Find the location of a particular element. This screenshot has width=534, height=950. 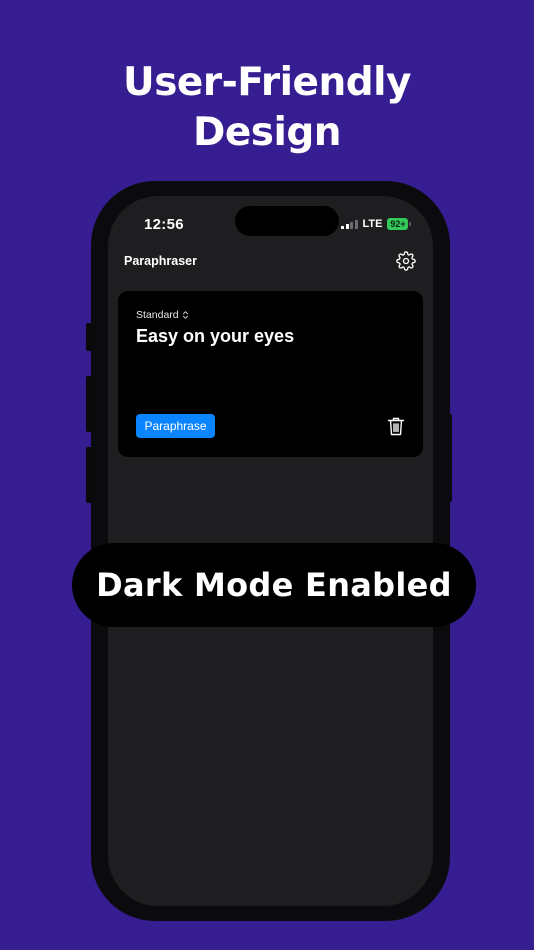

chevron-updown-icon is located at coordinates (185, 315).